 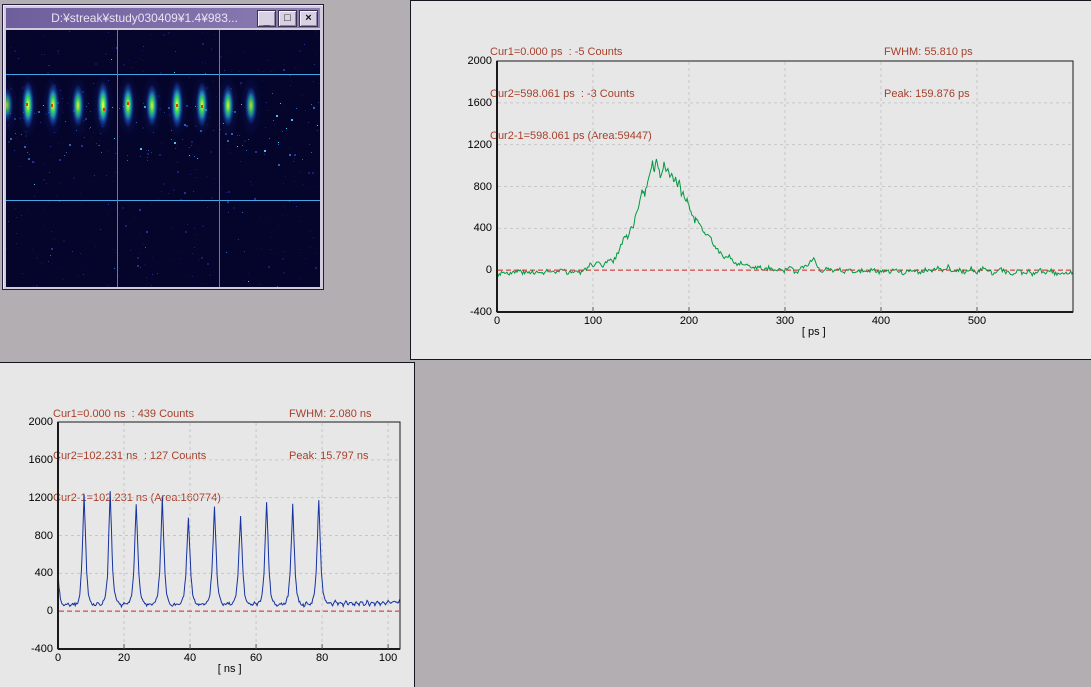 What do you see at coordinates (58, 658) in the screenshot?
I see `x-tick-label: 0` at bounding box center [58, 658].